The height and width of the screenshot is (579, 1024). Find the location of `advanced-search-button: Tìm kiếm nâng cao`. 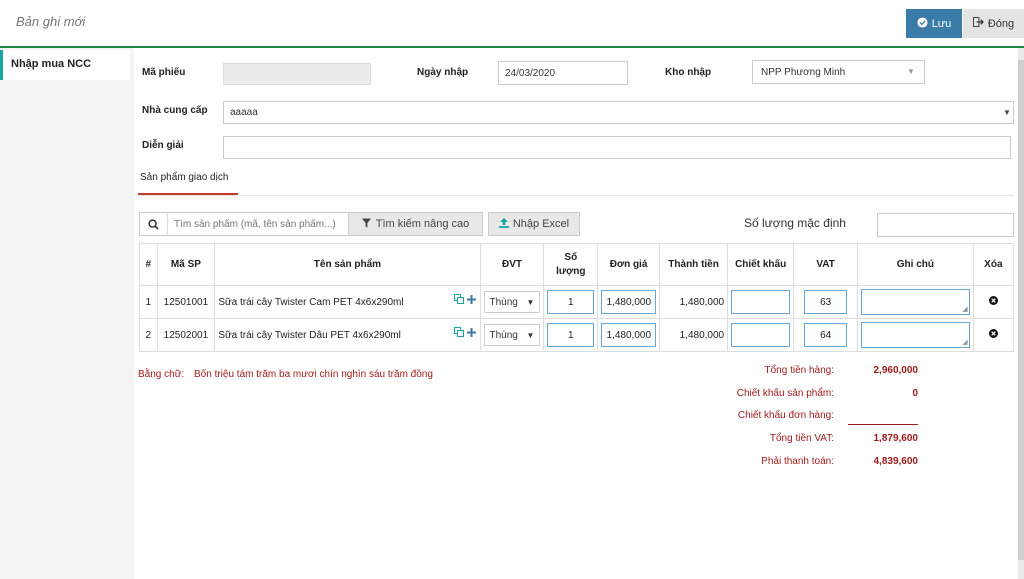

advanced-search-button: Tìm kiếm nâng cao is located at coordinates (415, 224).